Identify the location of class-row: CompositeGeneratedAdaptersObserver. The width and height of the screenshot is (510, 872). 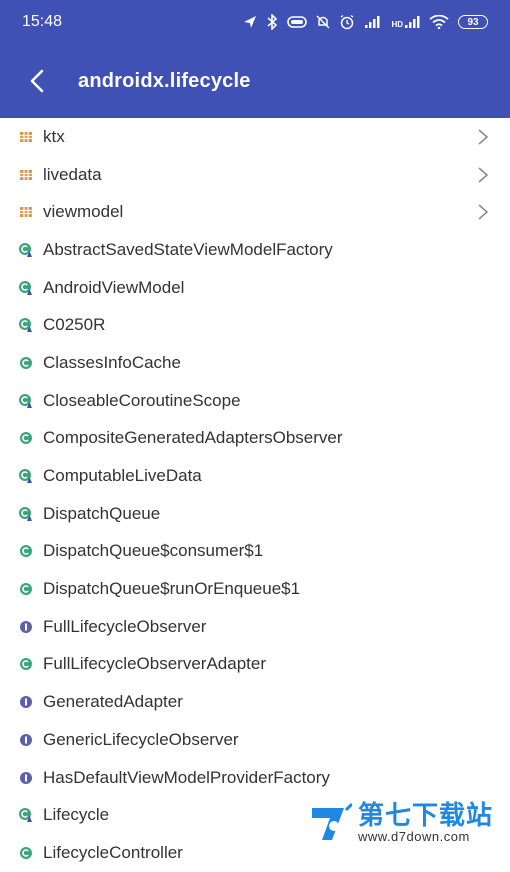
(255, 439).